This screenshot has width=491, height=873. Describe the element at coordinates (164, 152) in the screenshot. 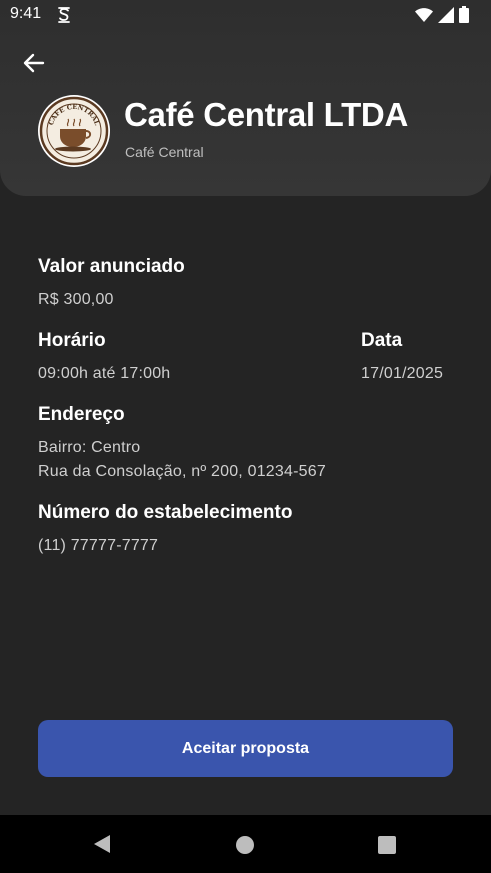

I see `page-subtitle: Café Central` at that location.